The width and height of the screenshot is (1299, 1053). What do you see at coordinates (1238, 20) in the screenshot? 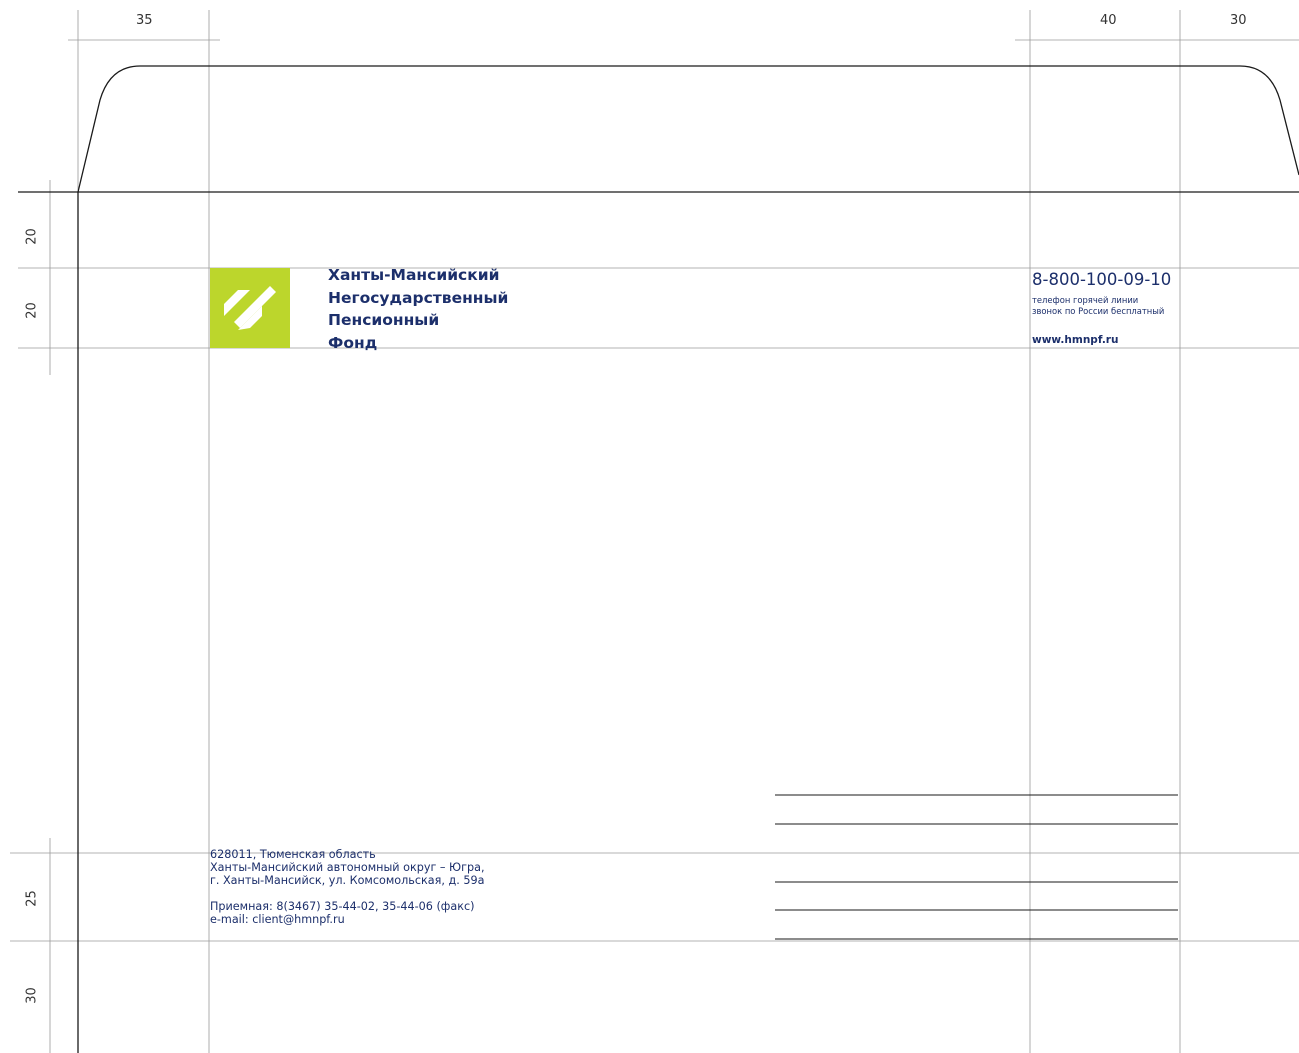
I see `dim-right-margin: 30` at bounding box center [1238, 20].